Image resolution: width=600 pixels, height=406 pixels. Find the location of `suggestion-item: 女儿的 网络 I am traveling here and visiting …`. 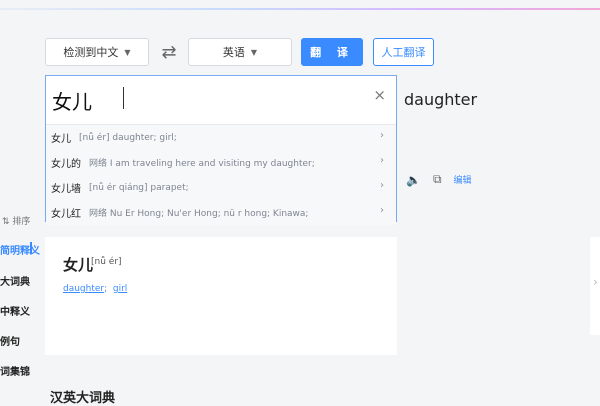

suggestion-item: 女儿的 网络 I am traveling here and visiting … is located at coordinates (221, 162).